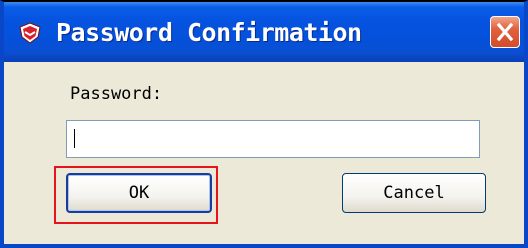 Image resolution: width=528 pixels, height=248 pixels. What do you see at coordinates (209, 32) in the screenshot?
I see `window-title: Password Confirmation` at bounding box center [209, 32].